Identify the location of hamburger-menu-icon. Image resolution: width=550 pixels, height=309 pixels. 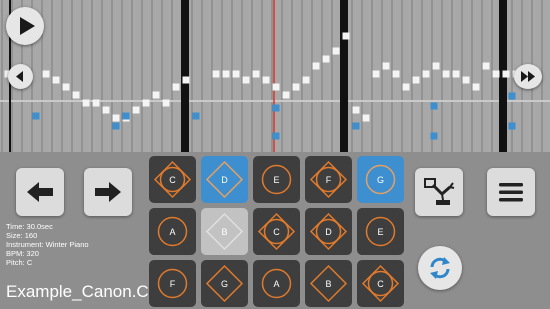
(511, 192).